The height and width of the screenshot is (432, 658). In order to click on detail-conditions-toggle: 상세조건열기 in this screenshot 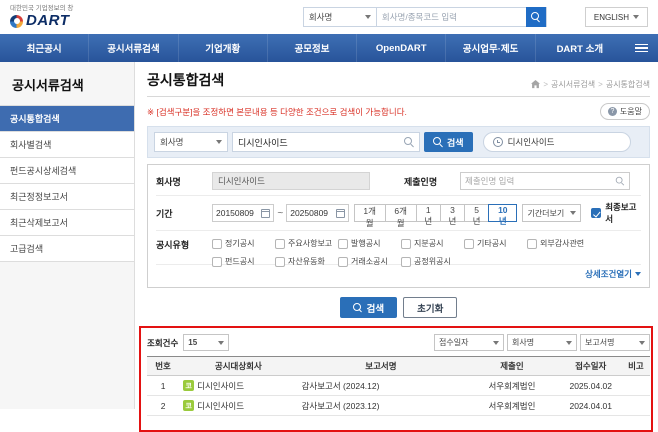, I will do `click(613, 274)`.